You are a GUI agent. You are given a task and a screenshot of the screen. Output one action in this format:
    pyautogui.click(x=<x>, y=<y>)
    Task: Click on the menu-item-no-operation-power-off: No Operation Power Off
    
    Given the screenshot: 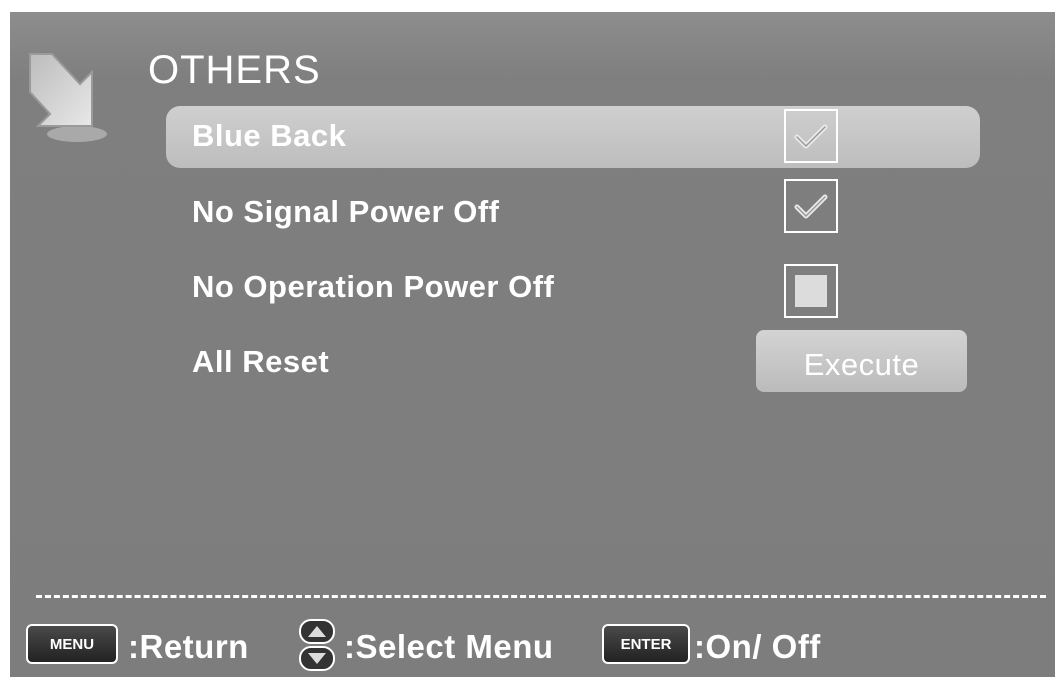 What is the action you would take?
    pyautogui.click(x=573, y=288)
    